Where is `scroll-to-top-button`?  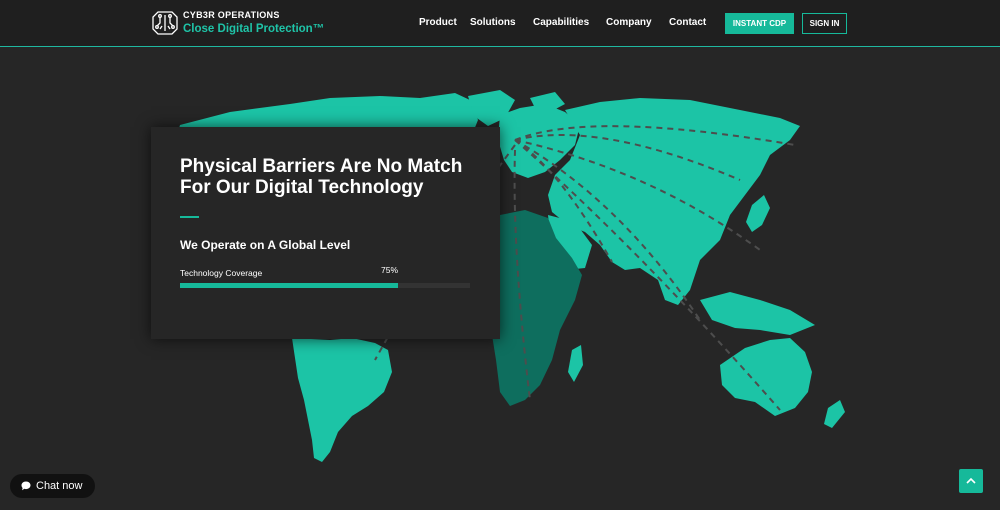 scroll-to-top-button is located at coordinates (971, 481).